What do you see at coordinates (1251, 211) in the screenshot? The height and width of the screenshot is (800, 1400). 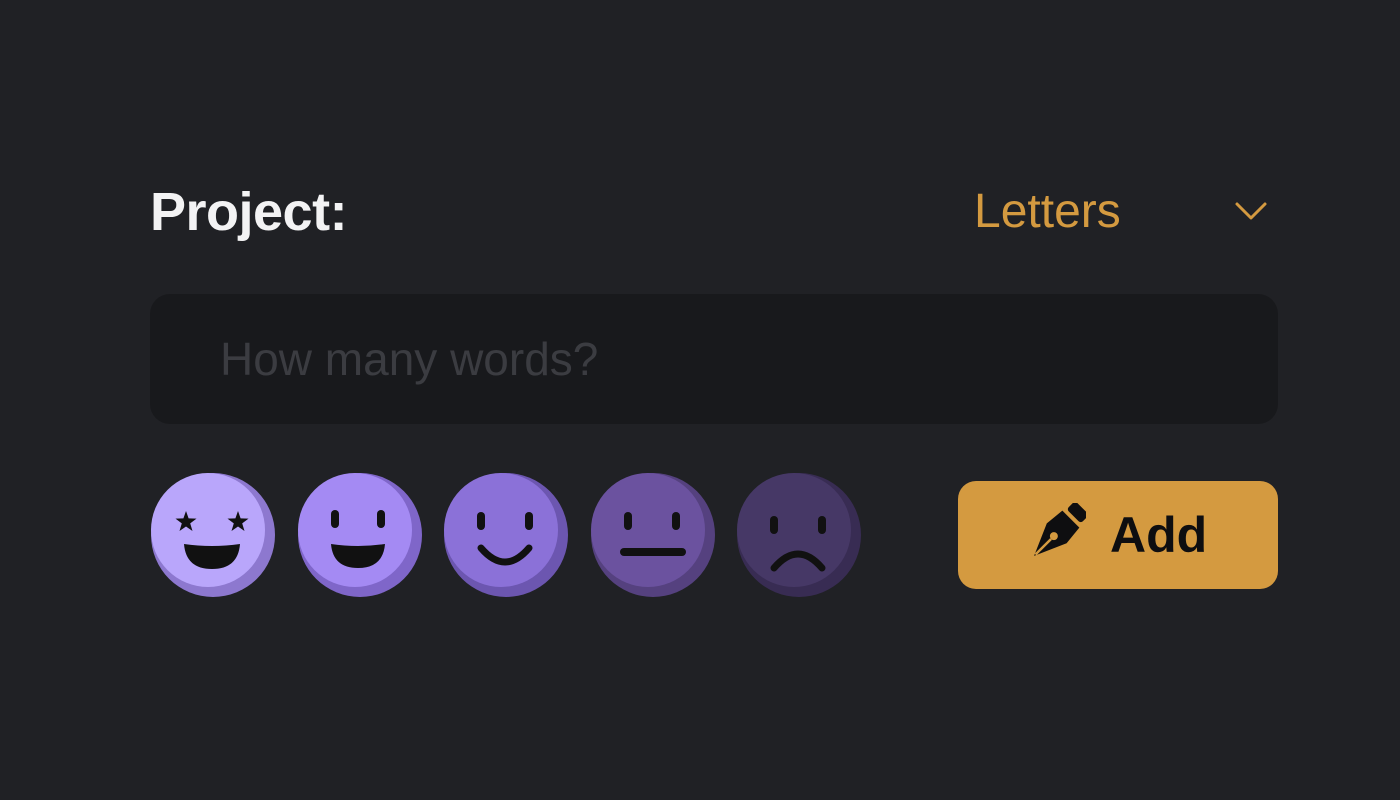 I see `chevron-down-icon` at bounding box center [1251, 211].